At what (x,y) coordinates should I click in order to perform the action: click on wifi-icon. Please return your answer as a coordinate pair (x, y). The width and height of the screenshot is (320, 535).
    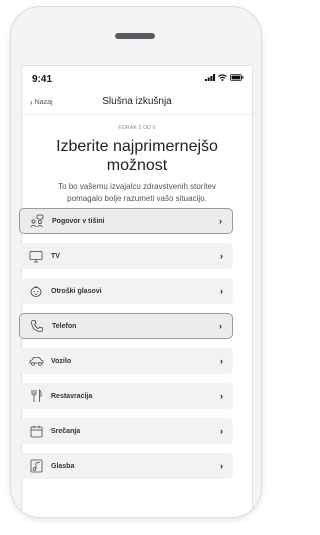
    Looking at the image, I should click on (222, 77).